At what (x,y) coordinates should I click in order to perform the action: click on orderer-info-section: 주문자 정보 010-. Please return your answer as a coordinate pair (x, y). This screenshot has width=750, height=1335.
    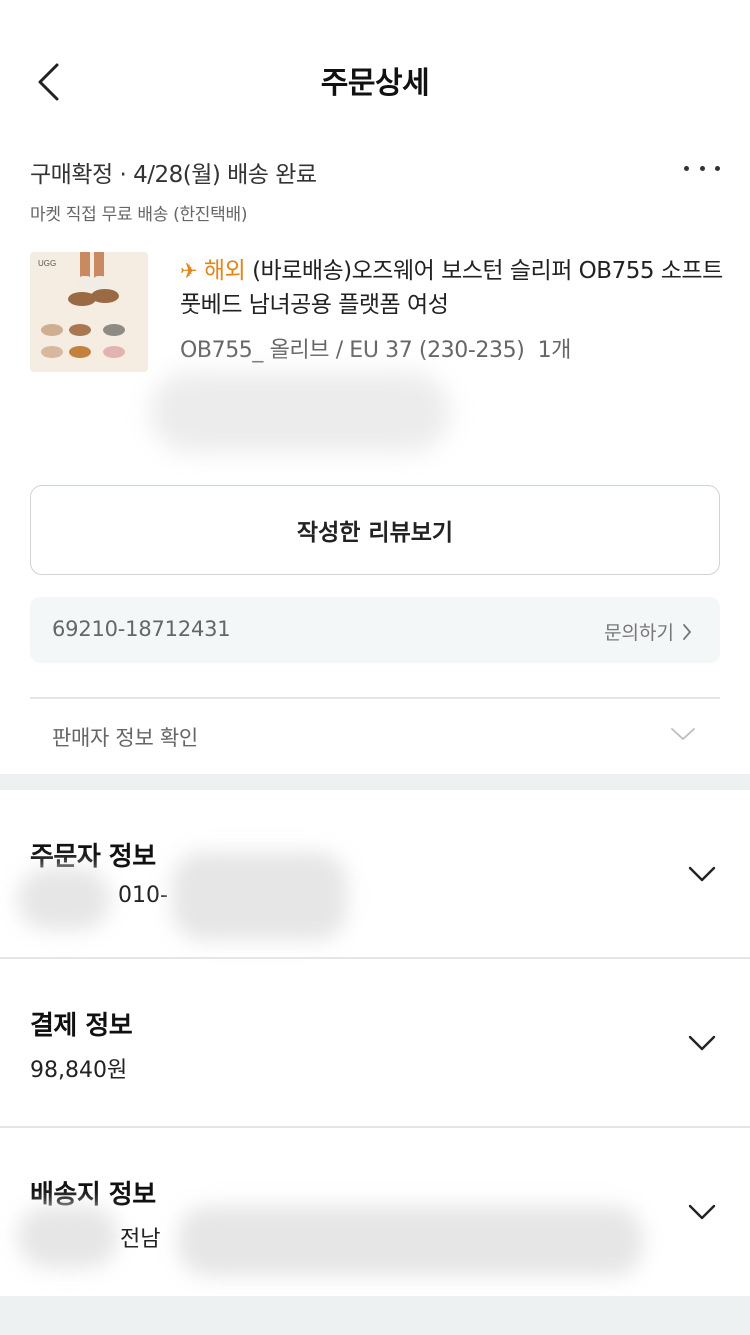
    Looking at the image, I should click on (375, 873).